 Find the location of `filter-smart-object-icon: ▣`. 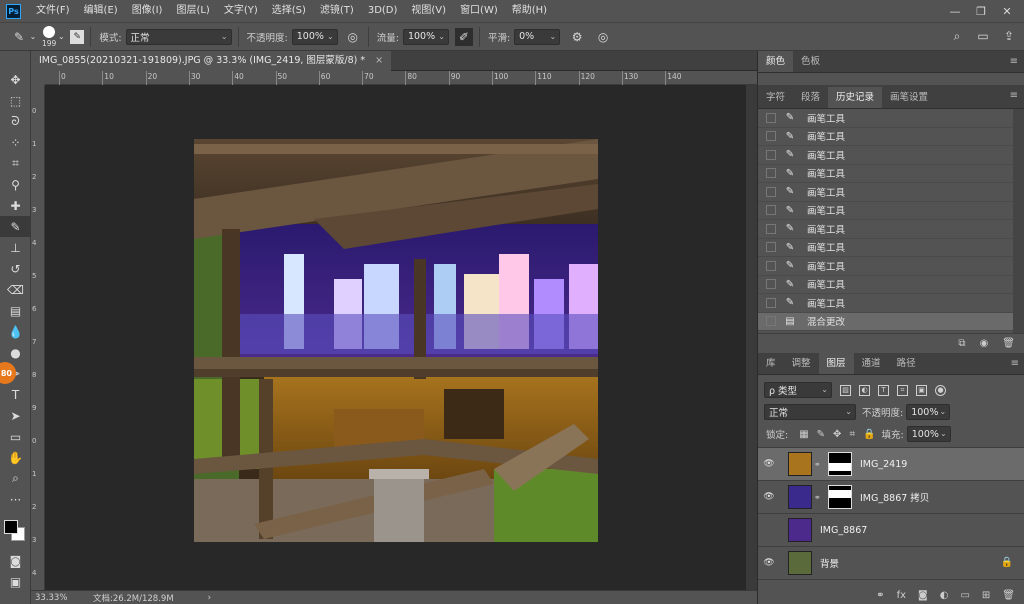

filter-smart-object-icon: ▣ is located at coordinates (921, 390).